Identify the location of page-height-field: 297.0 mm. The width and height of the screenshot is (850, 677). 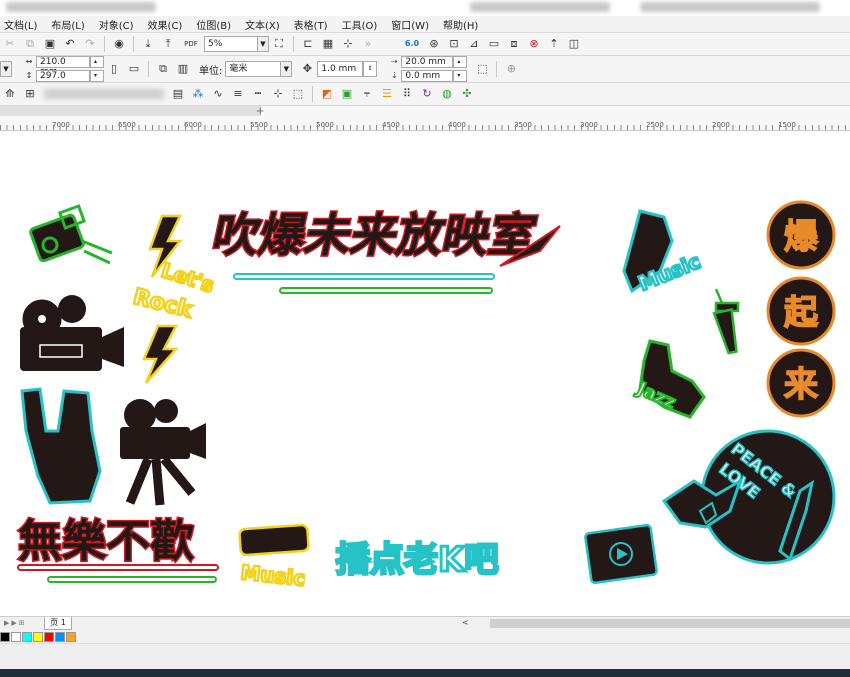
(63, 80).